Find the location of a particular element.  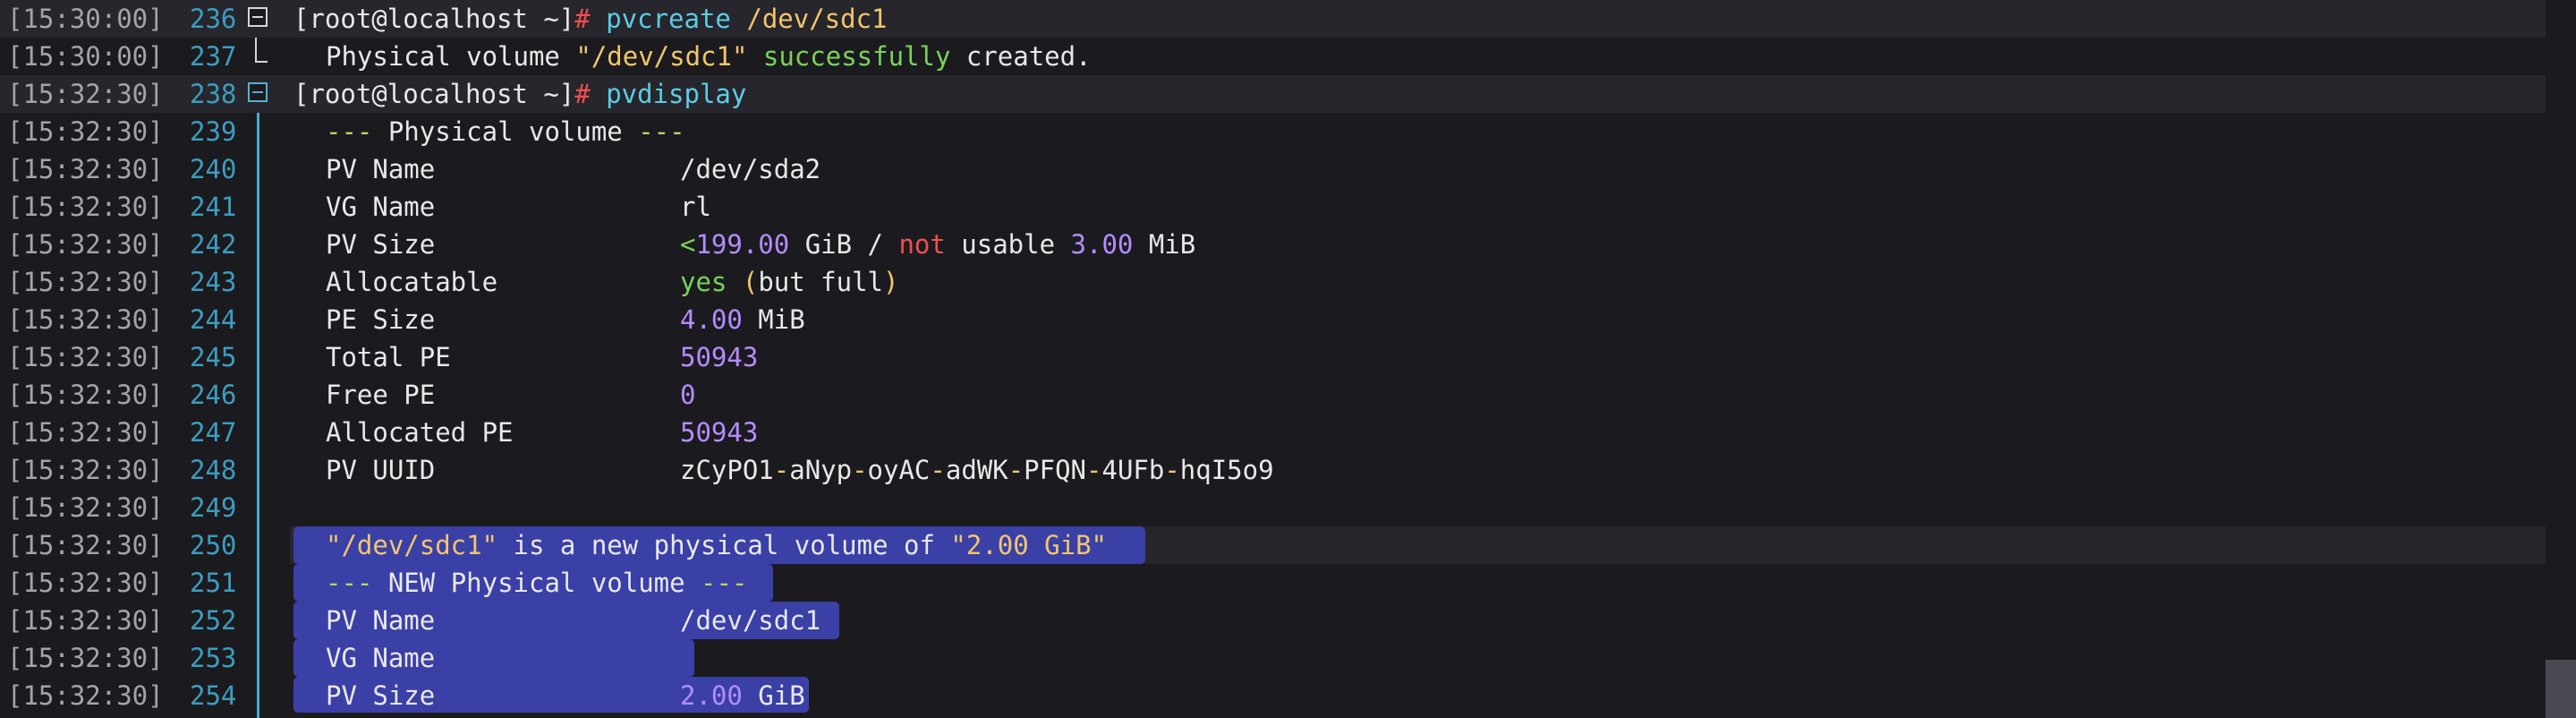

command-line: [root@localhost ~]# pvdisplay is located at coordinates (519, 94).